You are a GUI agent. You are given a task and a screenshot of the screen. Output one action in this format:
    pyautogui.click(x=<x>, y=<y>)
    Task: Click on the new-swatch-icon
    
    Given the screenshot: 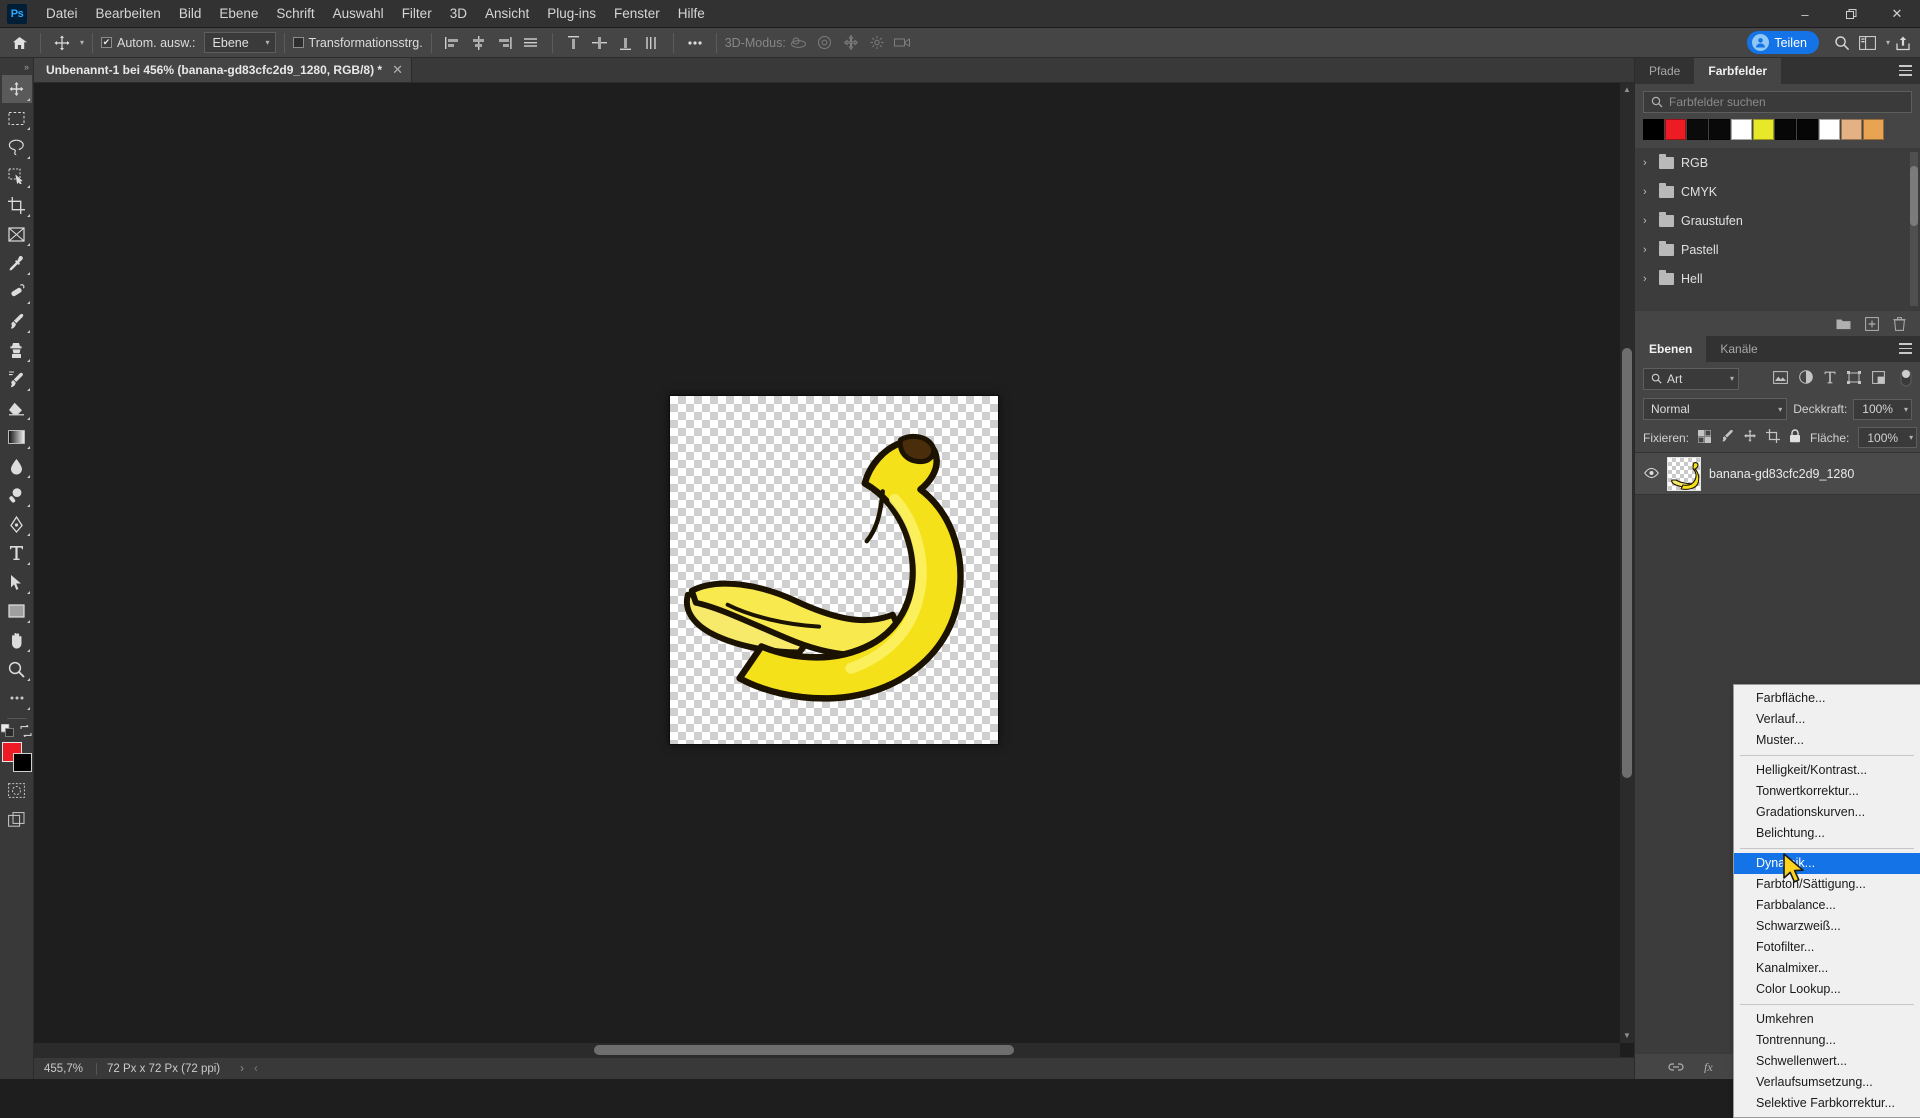 What is the action you would take?
    pyautogui.click(x=1872, y=323)
    